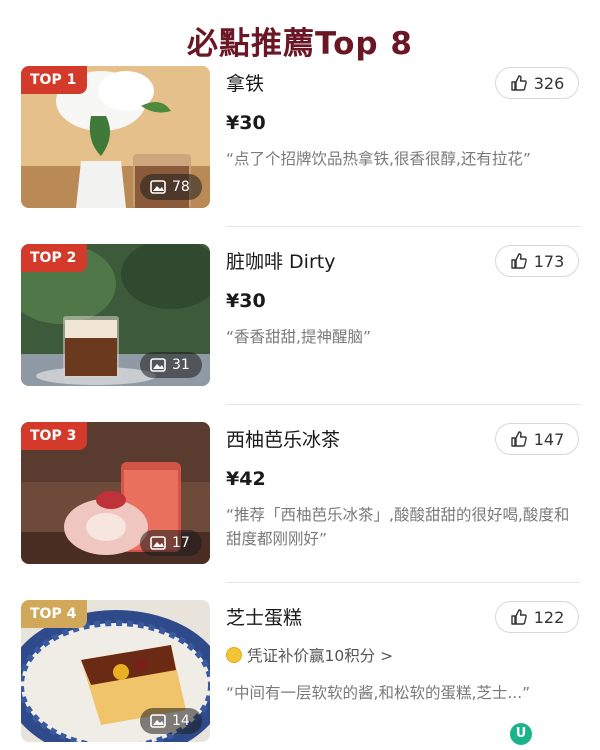 The width and height of the screenshot is (600, 750). What do you see at coordinates (54, 80) in the screenshot?
I see `rank-badge: TOP 1` at bounding box center [54, 80].